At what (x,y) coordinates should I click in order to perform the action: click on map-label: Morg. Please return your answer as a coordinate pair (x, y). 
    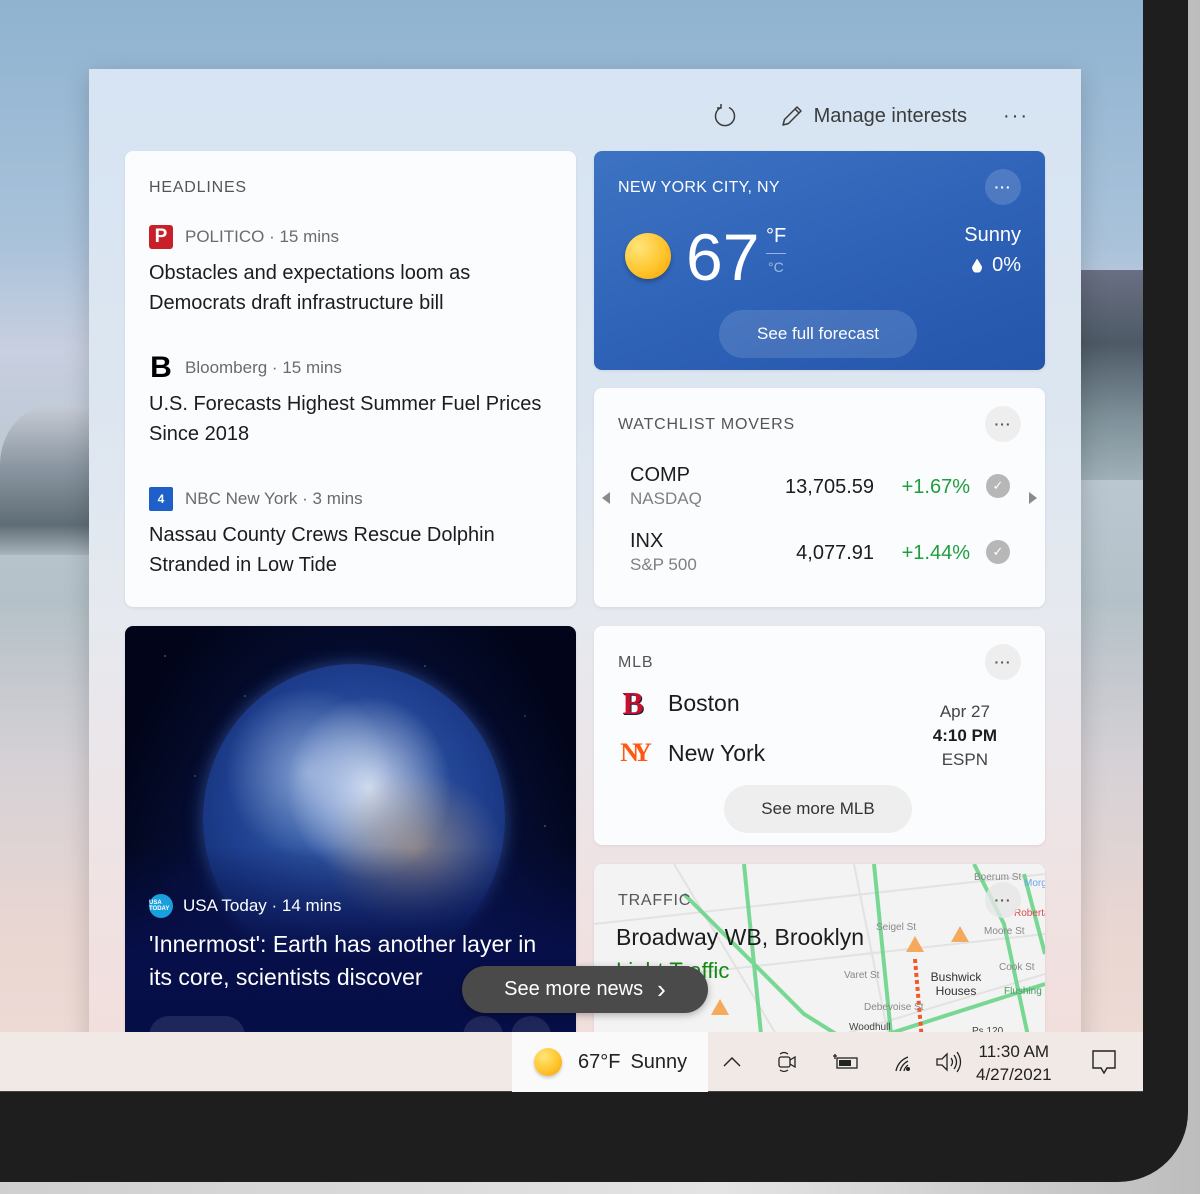
    Looking at the image, I should click on (1034, 883).